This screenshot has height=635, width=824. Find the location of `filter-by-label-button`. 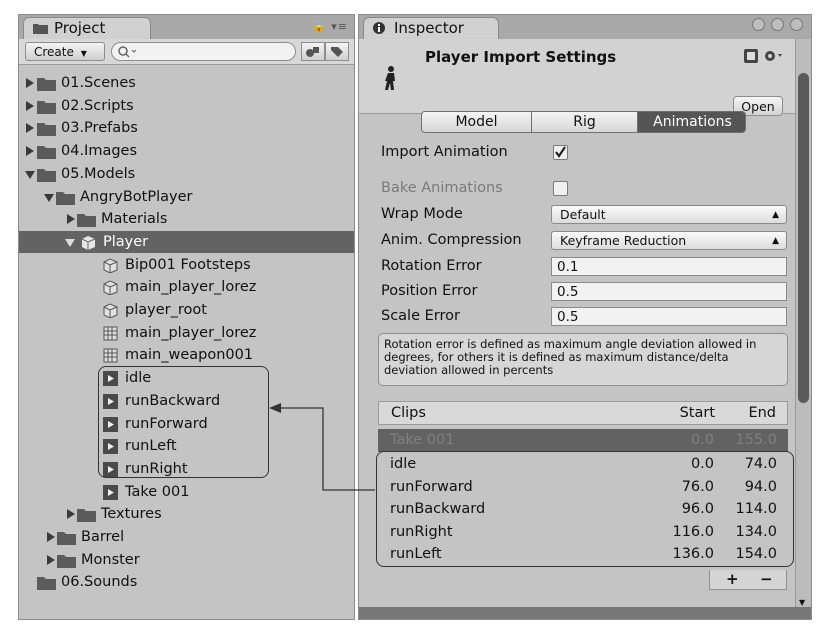

filter-by-label-button is located at coordinates (337, 51).